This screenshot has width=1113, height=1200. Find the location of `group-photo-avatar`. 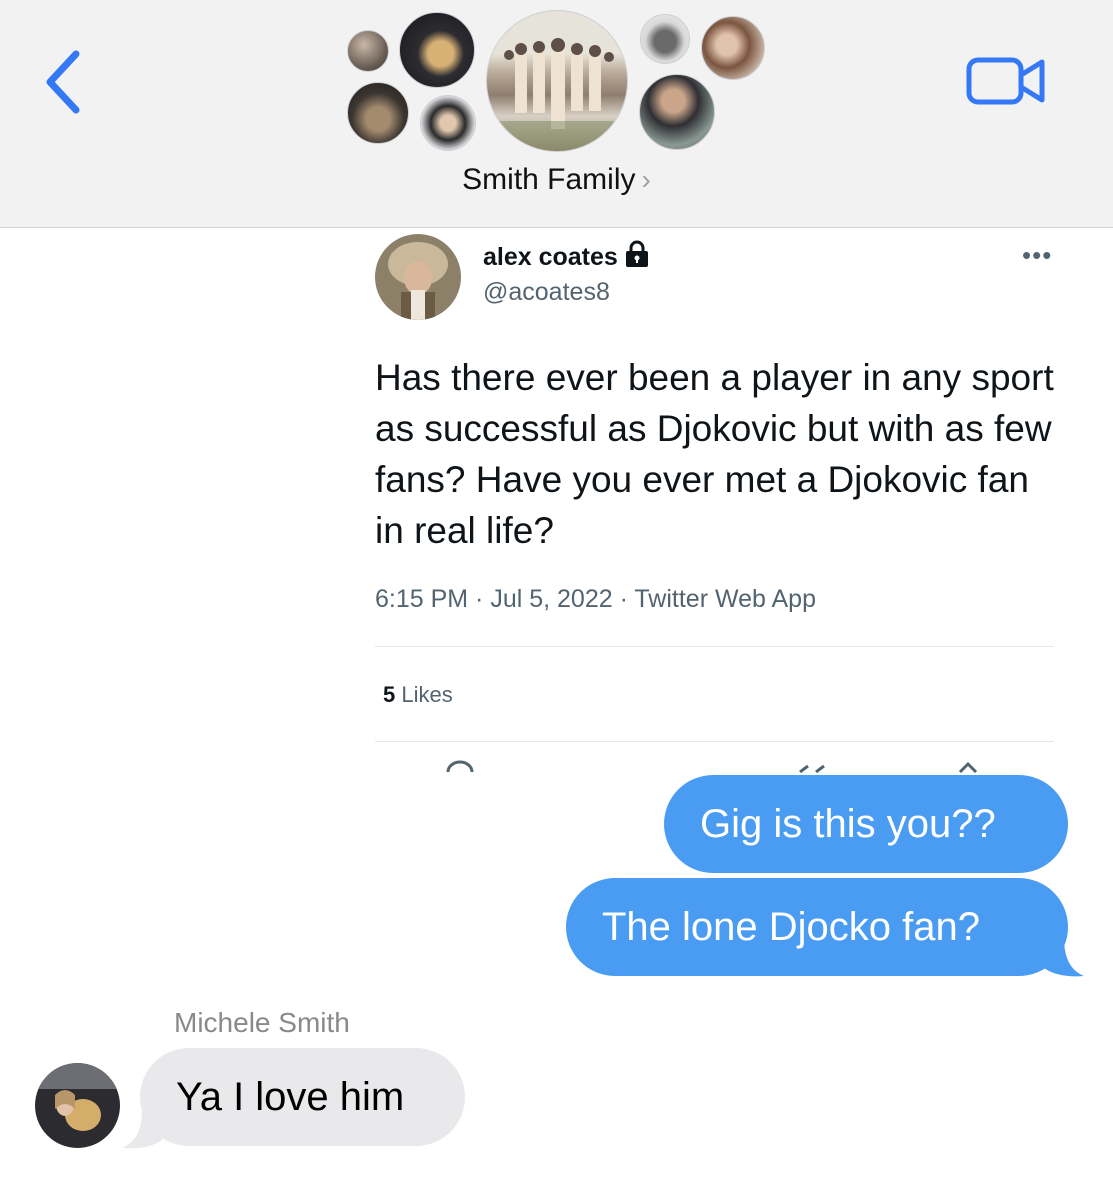

group-photo-avatar is located at coordinates (557, 81).